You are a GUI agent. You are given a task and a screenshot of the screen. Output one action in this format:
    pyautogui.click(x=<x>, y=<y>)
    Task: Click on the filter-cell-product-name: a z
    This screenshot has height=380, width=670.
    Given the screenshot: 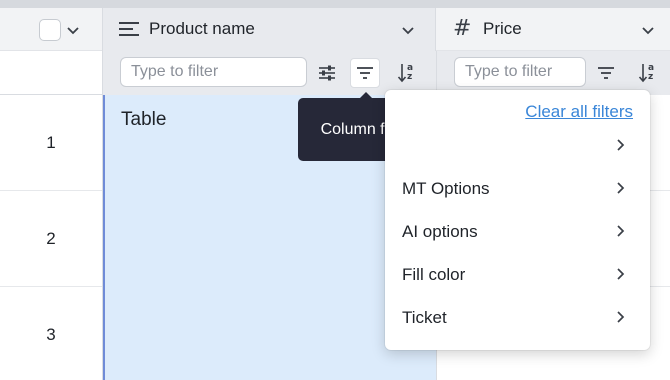 What is the action you would take?
    pyautogui.click(x=270, y=73)
    